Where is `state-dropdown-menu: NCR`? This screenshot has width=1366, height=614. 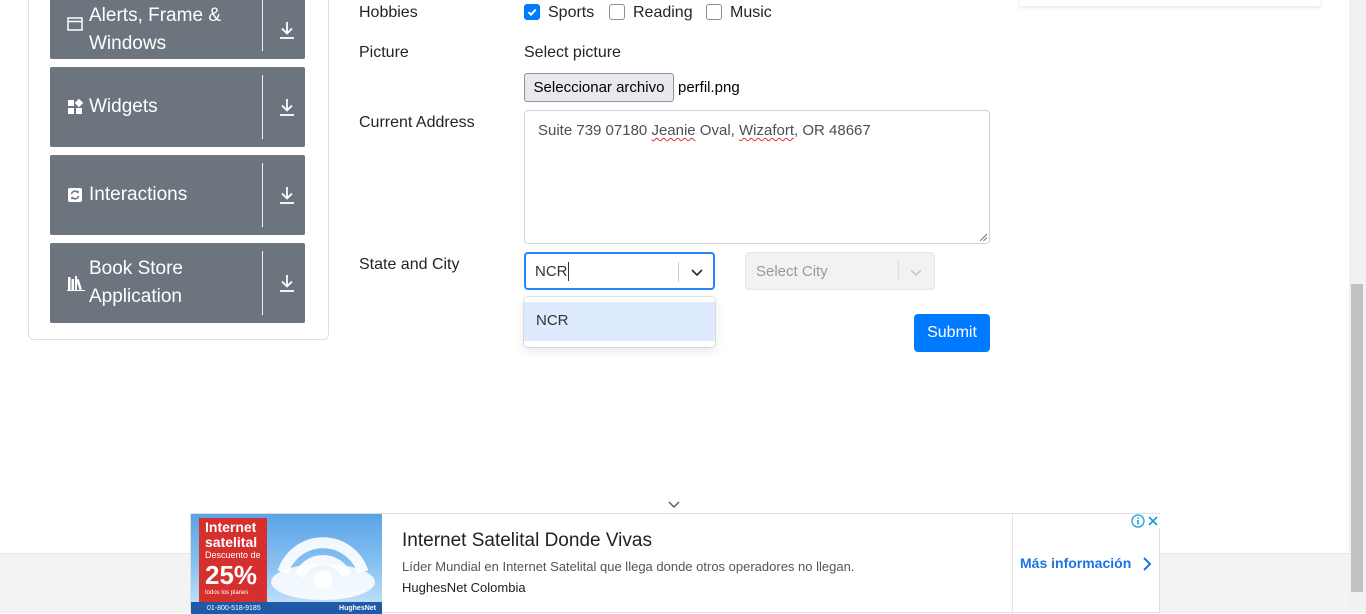
state-dropdown-menu: NCR is located at coordinates (619, 322).